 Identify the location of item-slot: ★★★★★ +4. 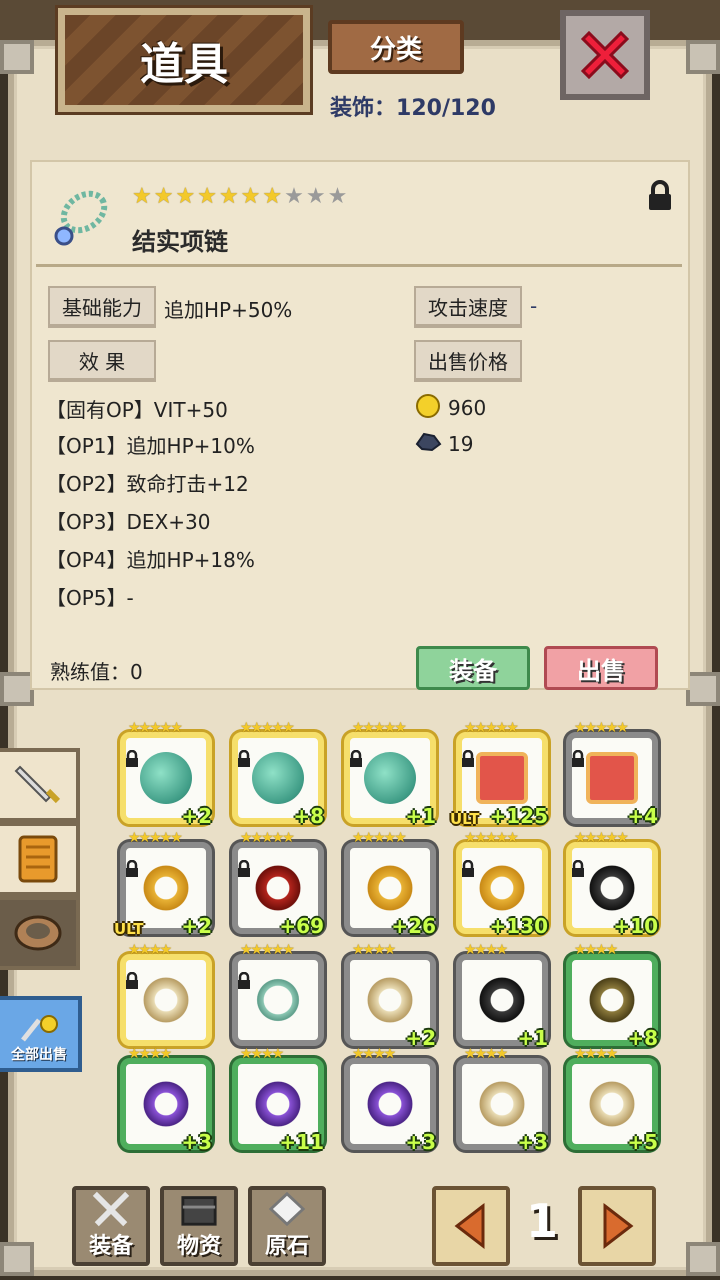
(612, 774).